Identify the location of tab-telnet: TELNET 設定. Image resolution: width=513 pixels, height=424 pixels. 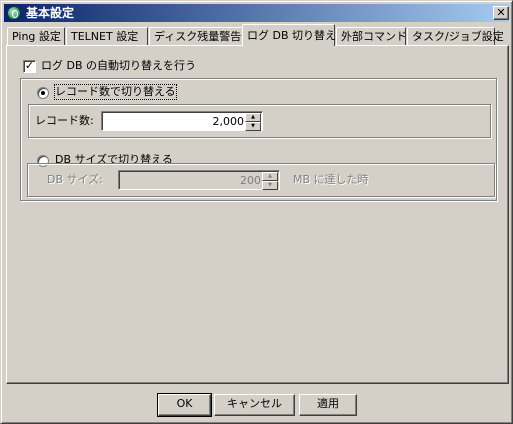
(107, 36).